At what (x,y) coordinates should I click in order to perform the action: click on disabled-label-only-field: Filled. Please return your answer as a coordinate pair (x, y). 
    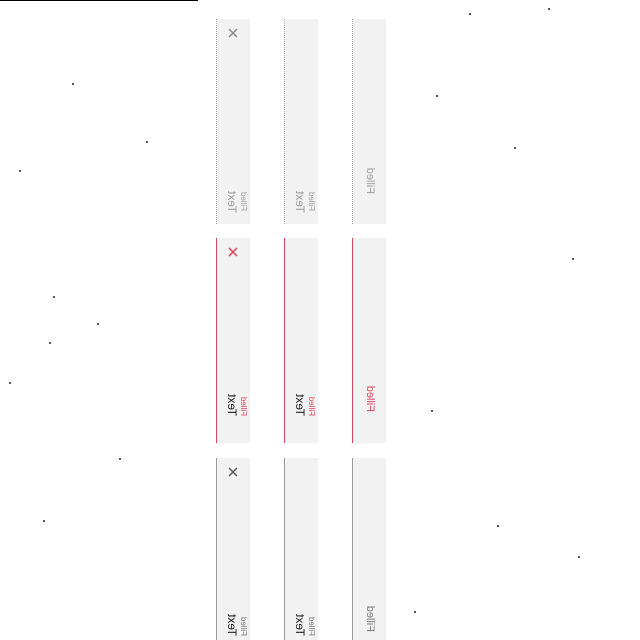
    Looking at the image, I should click on (369, 121).